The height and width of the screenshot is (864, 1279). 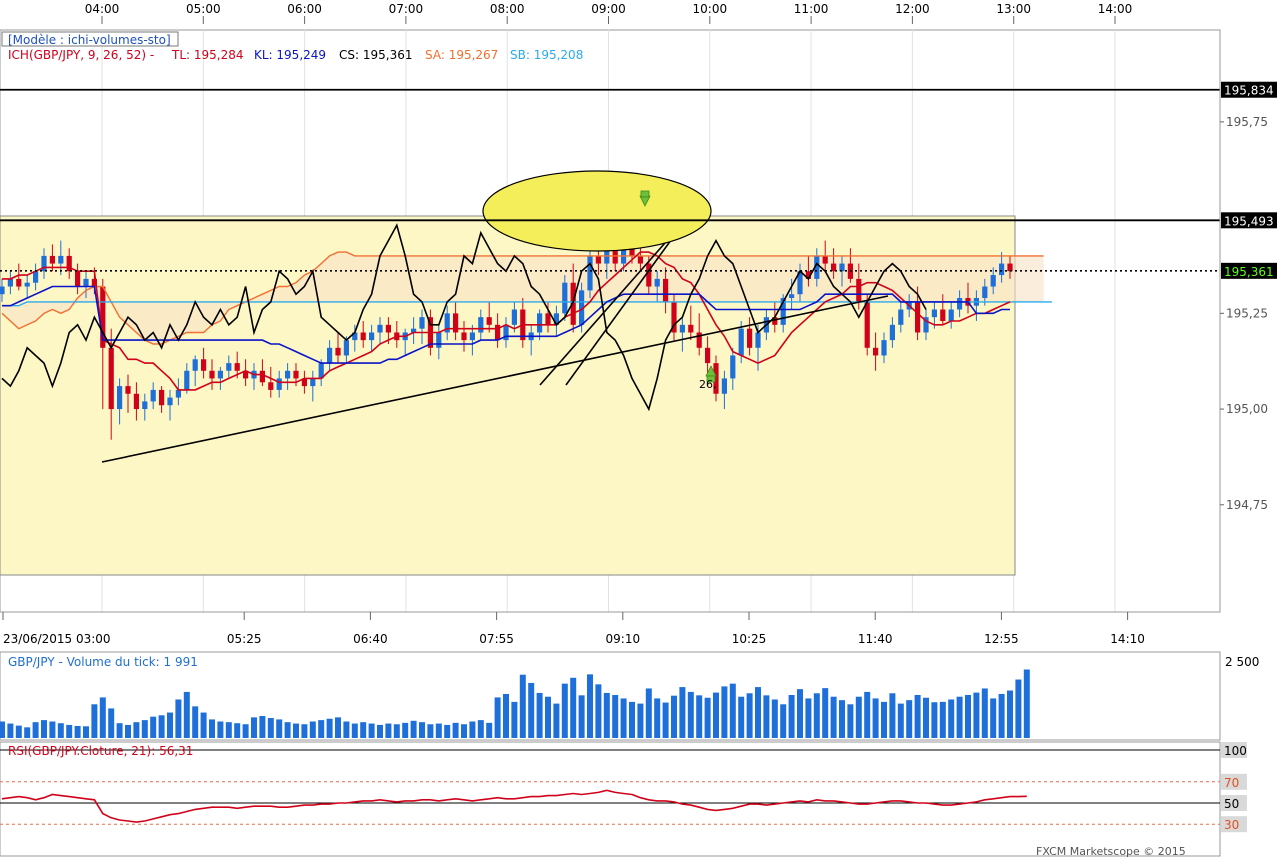 I want to click on price-tick-label: 195,25, so click(x=1247, y=313).